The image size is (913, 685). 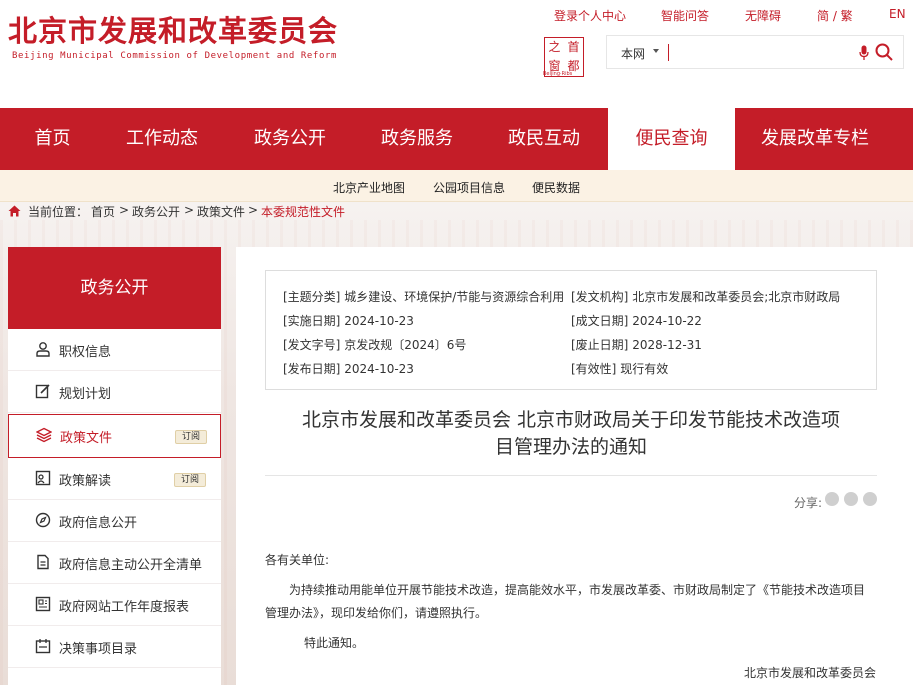 I want to click on nav-reform-column: 发展改革专栏, so click(x=815, y=139).